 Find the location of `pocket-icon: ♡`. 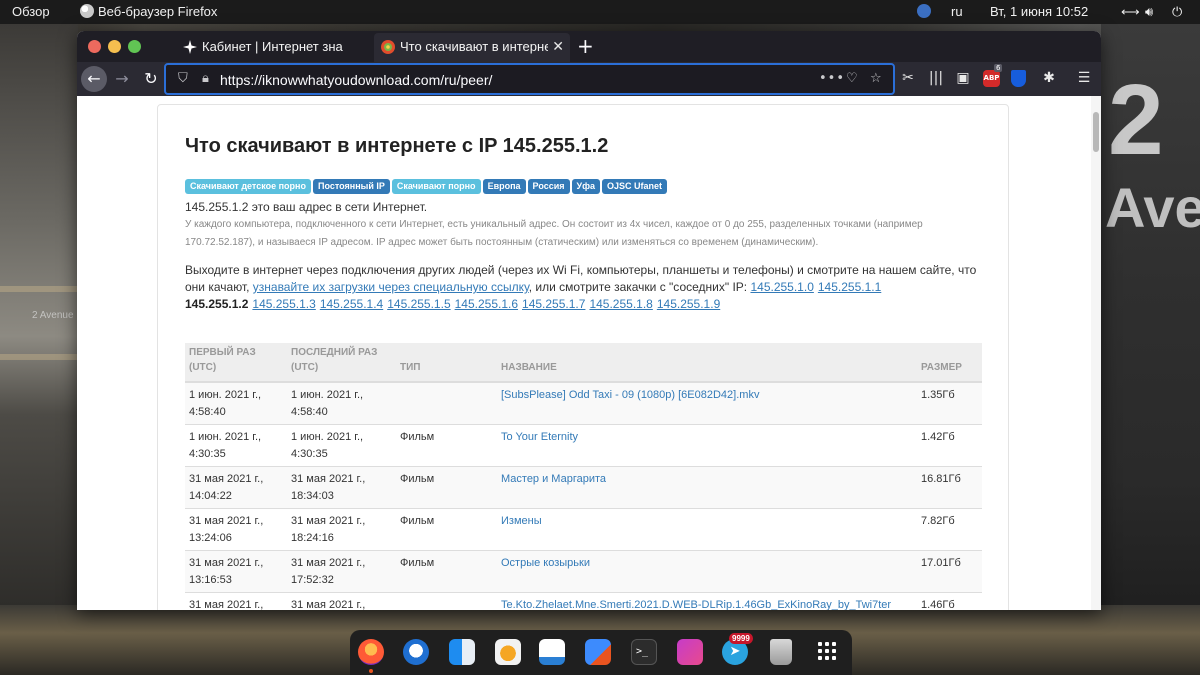

pocket-icon: ♡ is located at coordinates (852, 78).